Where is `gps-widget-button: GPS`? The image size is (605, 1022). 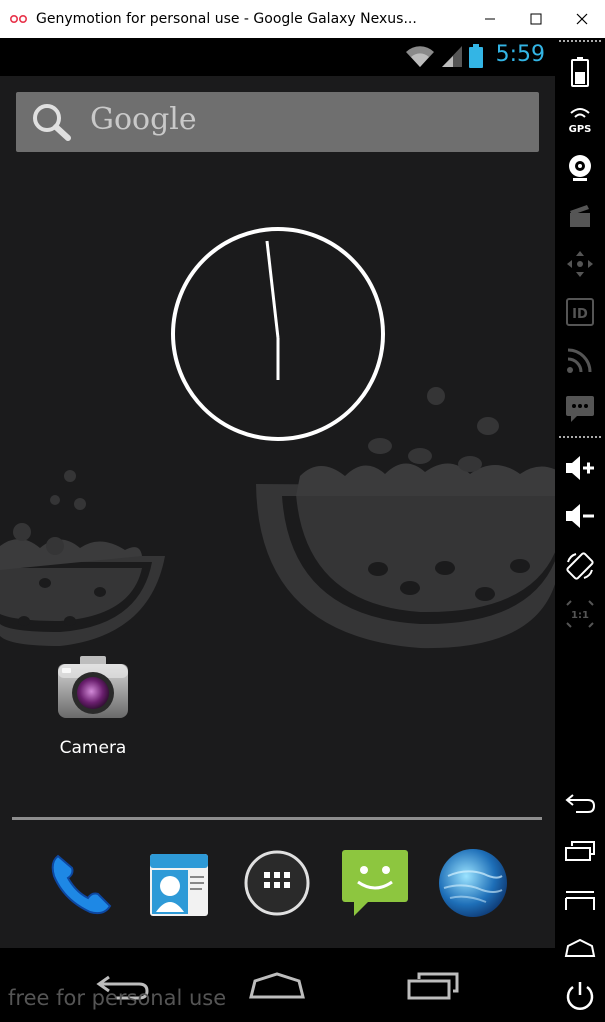
gps-widget-button: GPS is located at coordinates (580, 120).